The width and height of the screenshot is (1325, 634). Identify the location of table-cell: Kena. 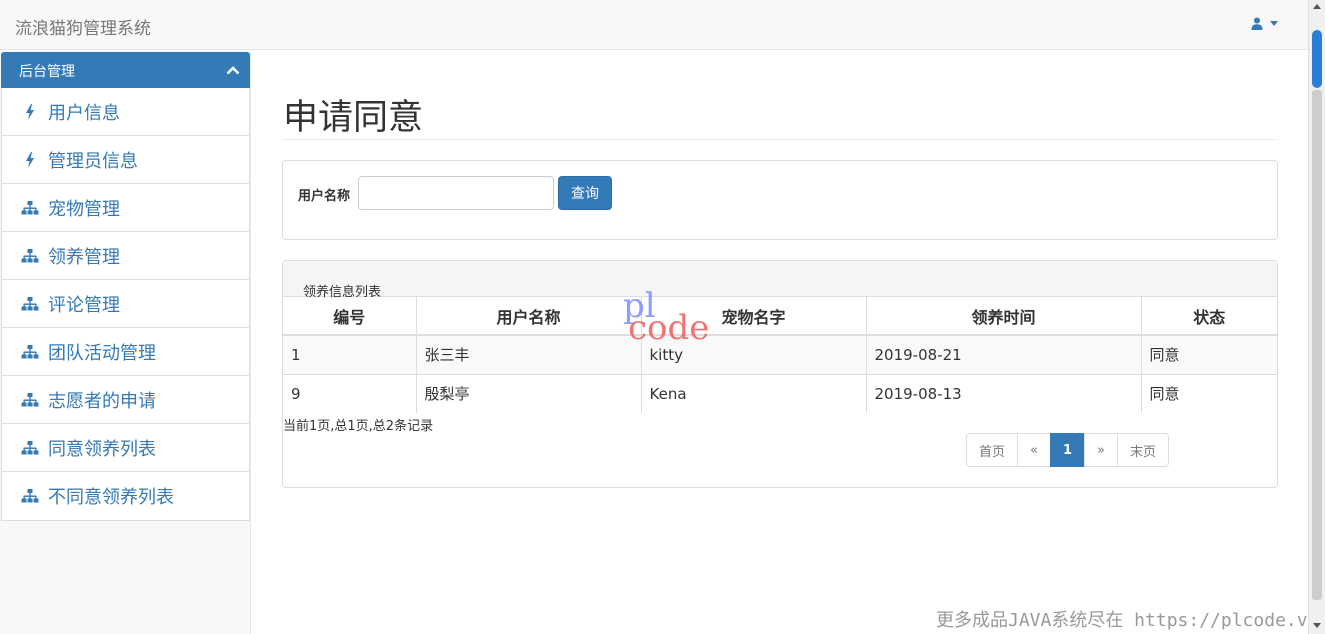
(754, 393).